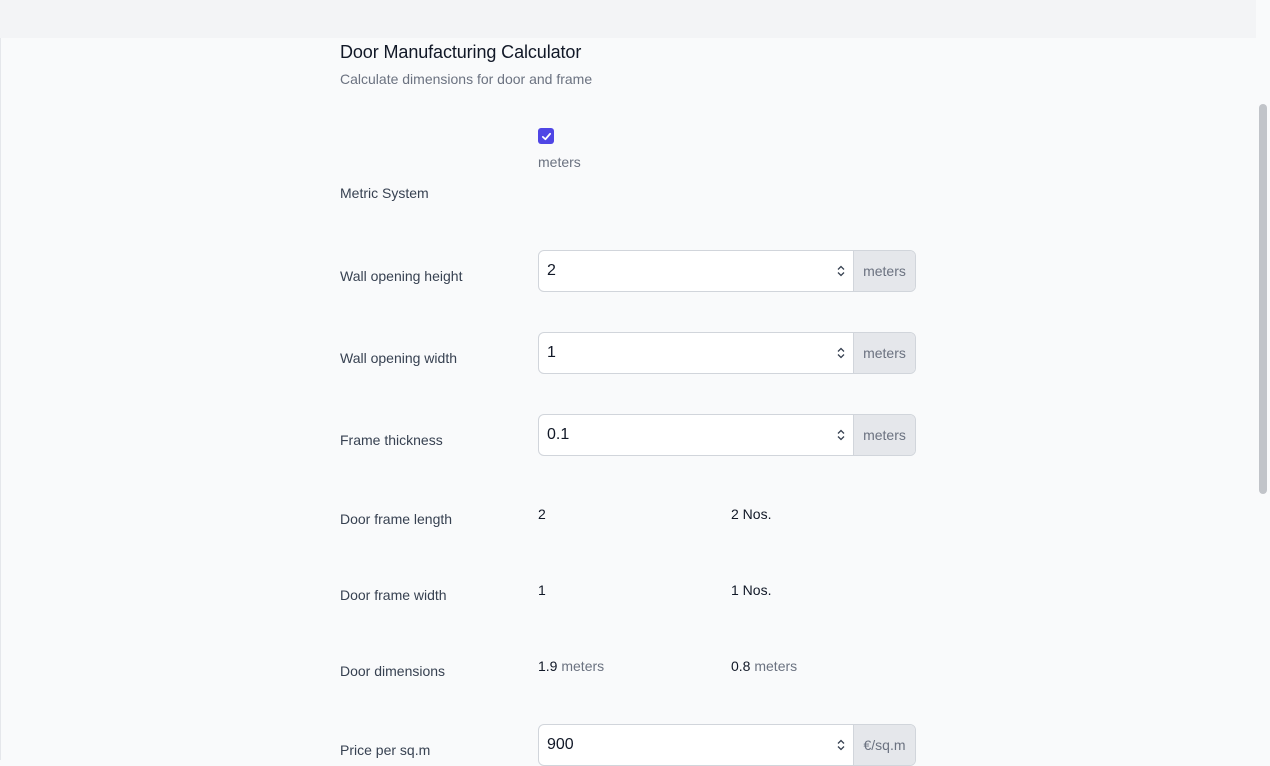 This screenshot has height=766, width=1270. What do you see at coordinates (741, 666) in the screenshot?
I see `door-width-value: 0.8` at bounding box center [741, 666].